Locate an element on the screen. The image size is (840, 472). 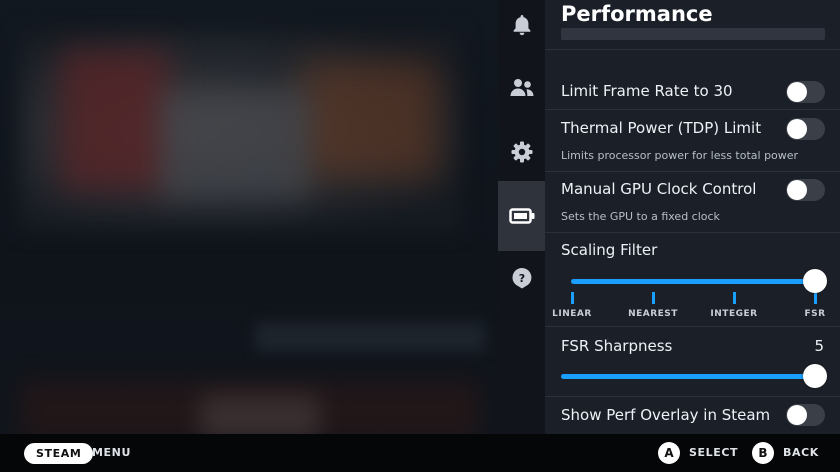
row-label: Limit Frame Rate to 30 is located at coordinates (647, 91).